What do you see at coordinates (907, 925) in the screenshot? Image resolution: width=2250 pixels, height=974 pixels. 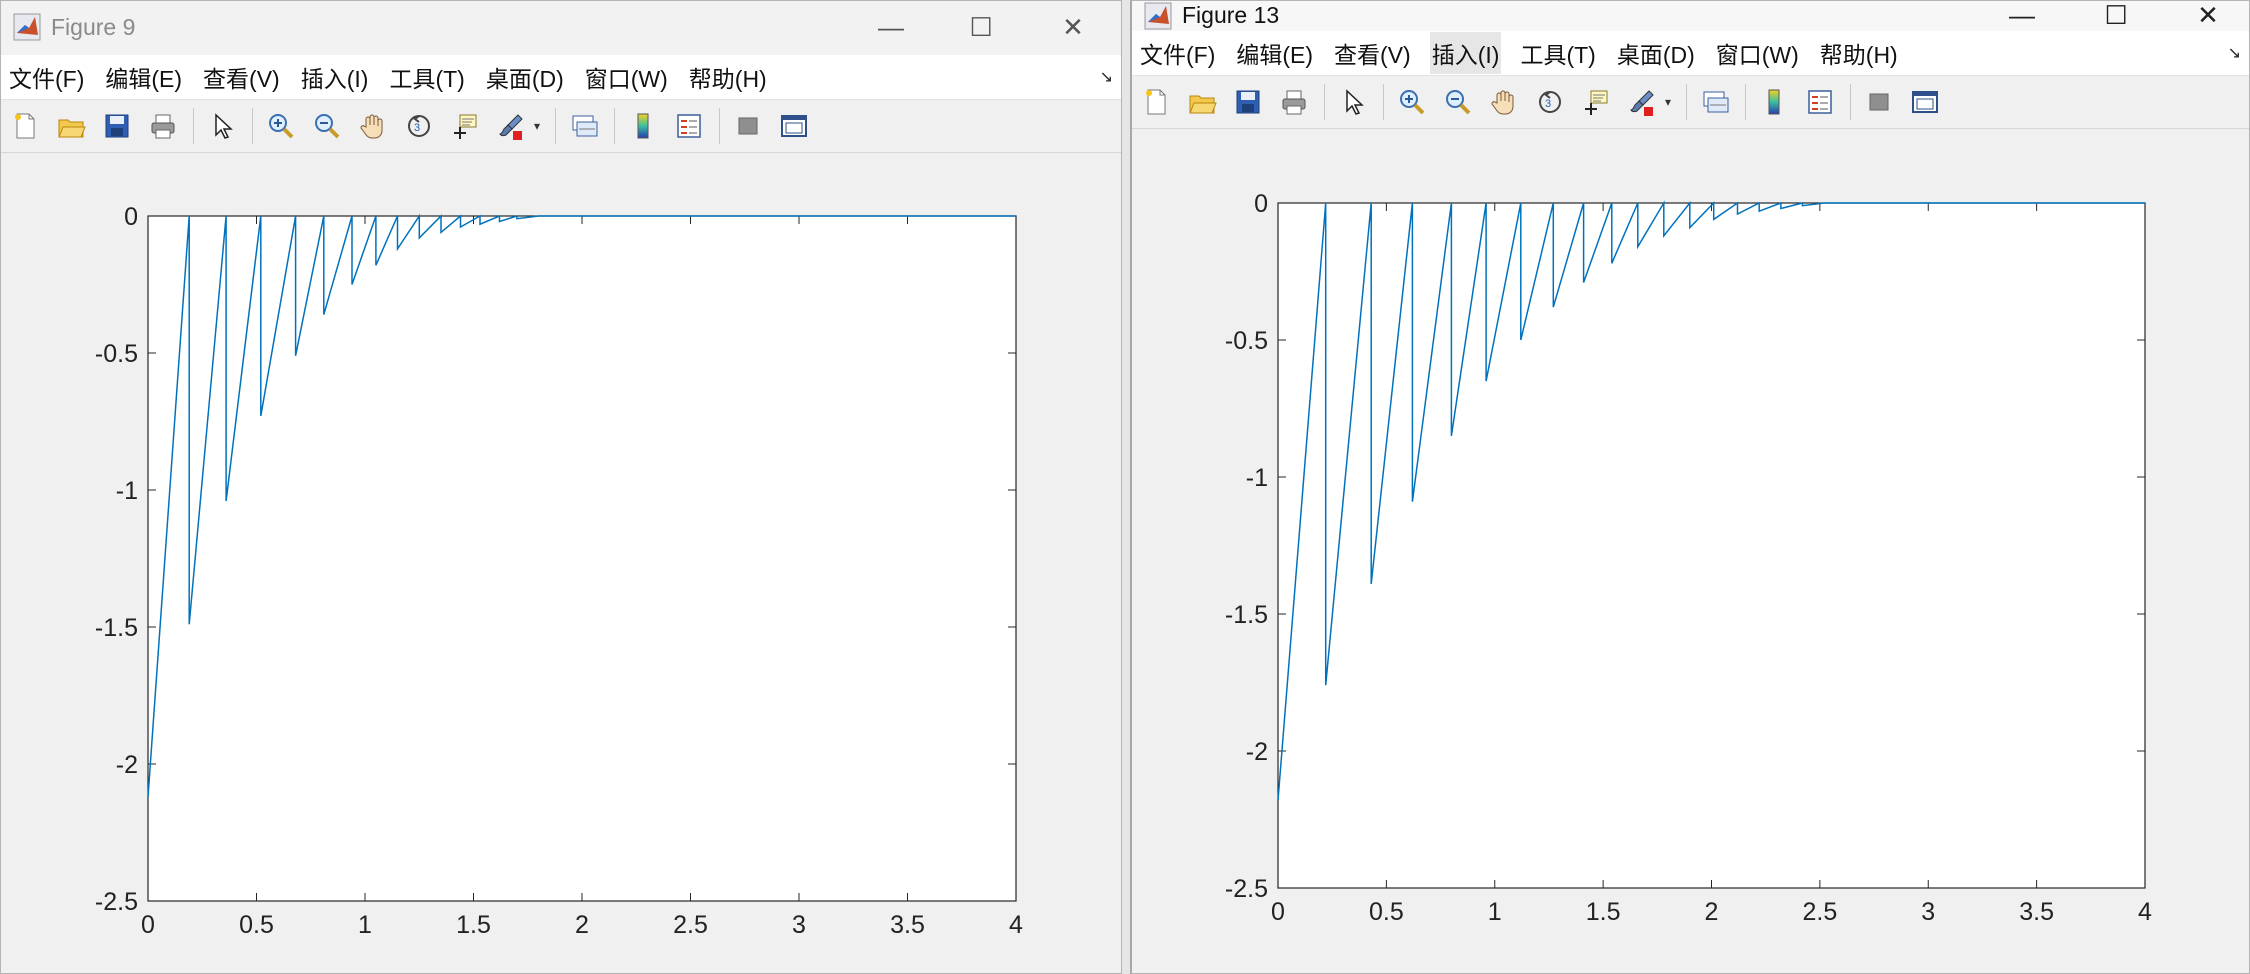 I see `x-tick-label: 3.5` at bounding box center [907, 925].